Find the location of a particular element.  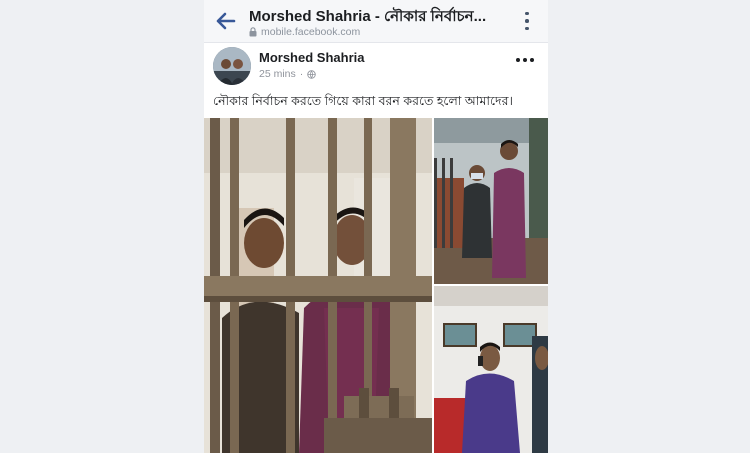

post-time: 25 mins is located at coordinates (277, 74).